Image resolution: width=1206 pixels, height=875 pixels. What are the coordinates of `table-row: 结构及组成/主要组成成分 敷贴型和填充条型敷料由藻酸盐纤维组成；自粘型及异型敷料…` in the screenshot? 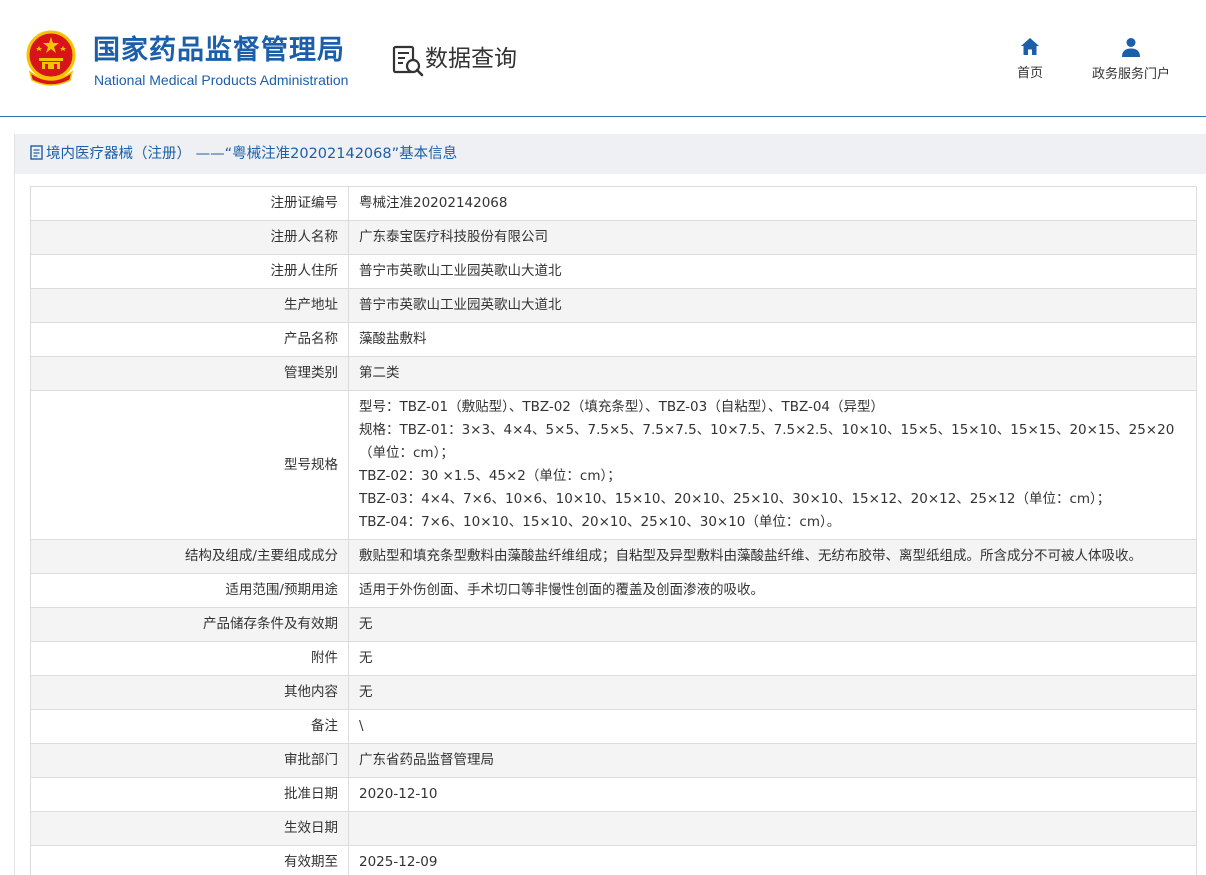 It's located at (613, 556).